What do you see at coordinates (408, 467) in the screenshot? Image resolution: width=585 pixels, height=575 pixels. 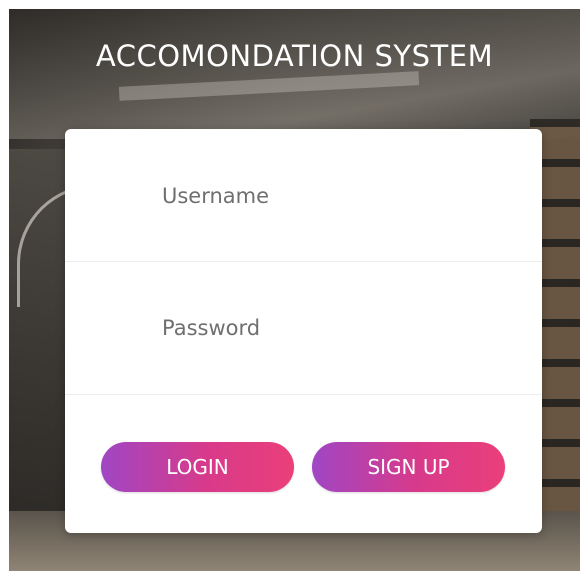 I see `signup-button: SIGN UP` at bounding box center [408, 467].